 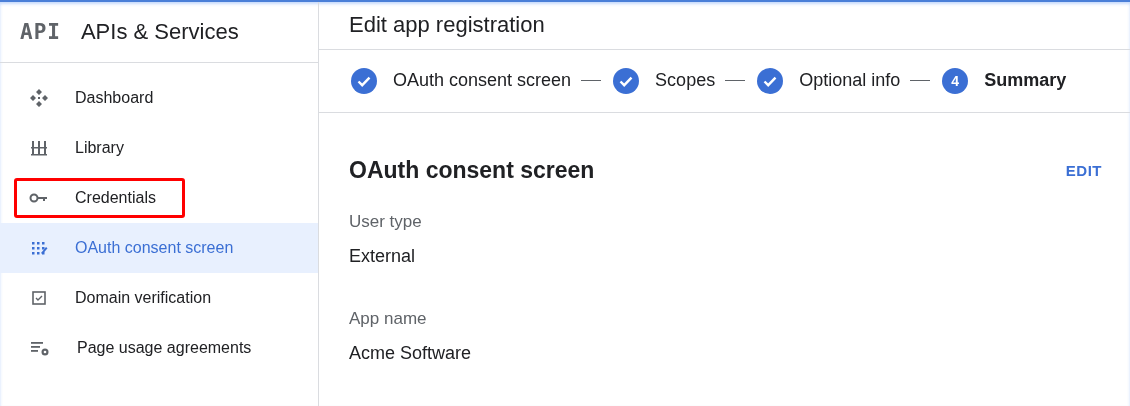 I want to click on sidebar-label: Credentials, so click(x=115, y=198).